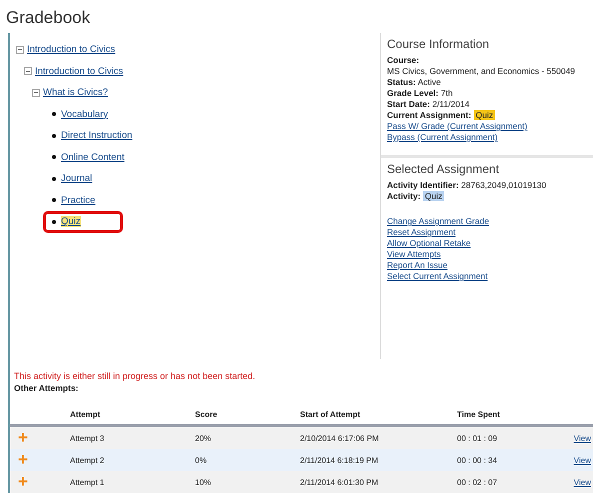 The height and width of the screenshot is (493, 593). What do you see at coordinates (88, 482) in the screenshot?
I see `table-cell-text: Attempt 1` at bounding box center [88, 482].